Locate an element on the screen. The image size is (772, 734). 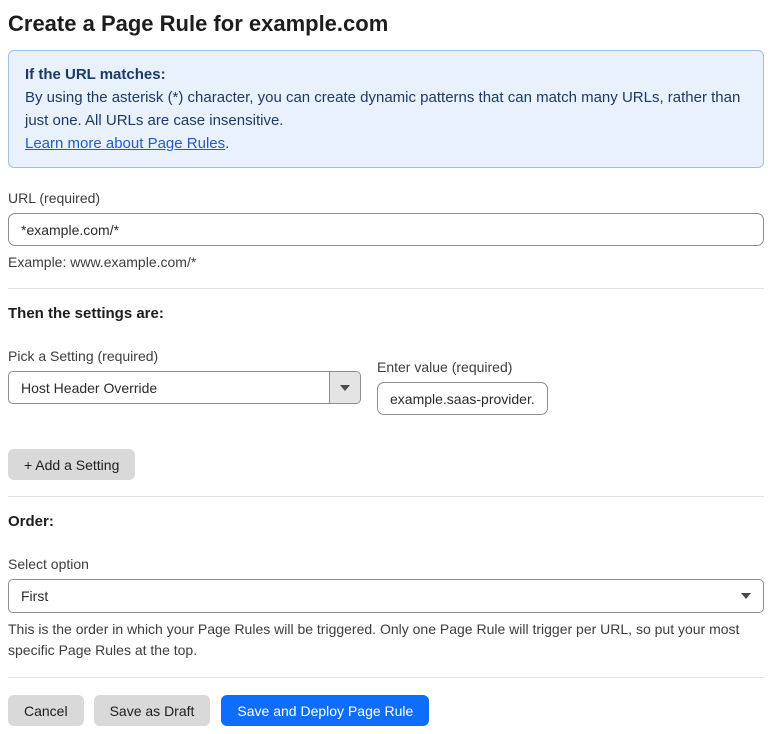
url-input is located at coordinates (386, 229).